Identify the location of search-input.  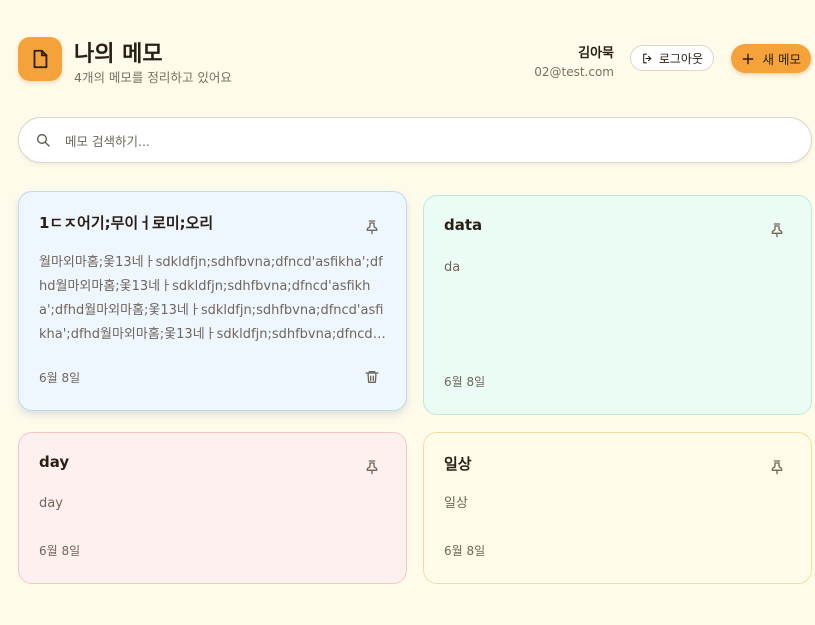
(425, 141).